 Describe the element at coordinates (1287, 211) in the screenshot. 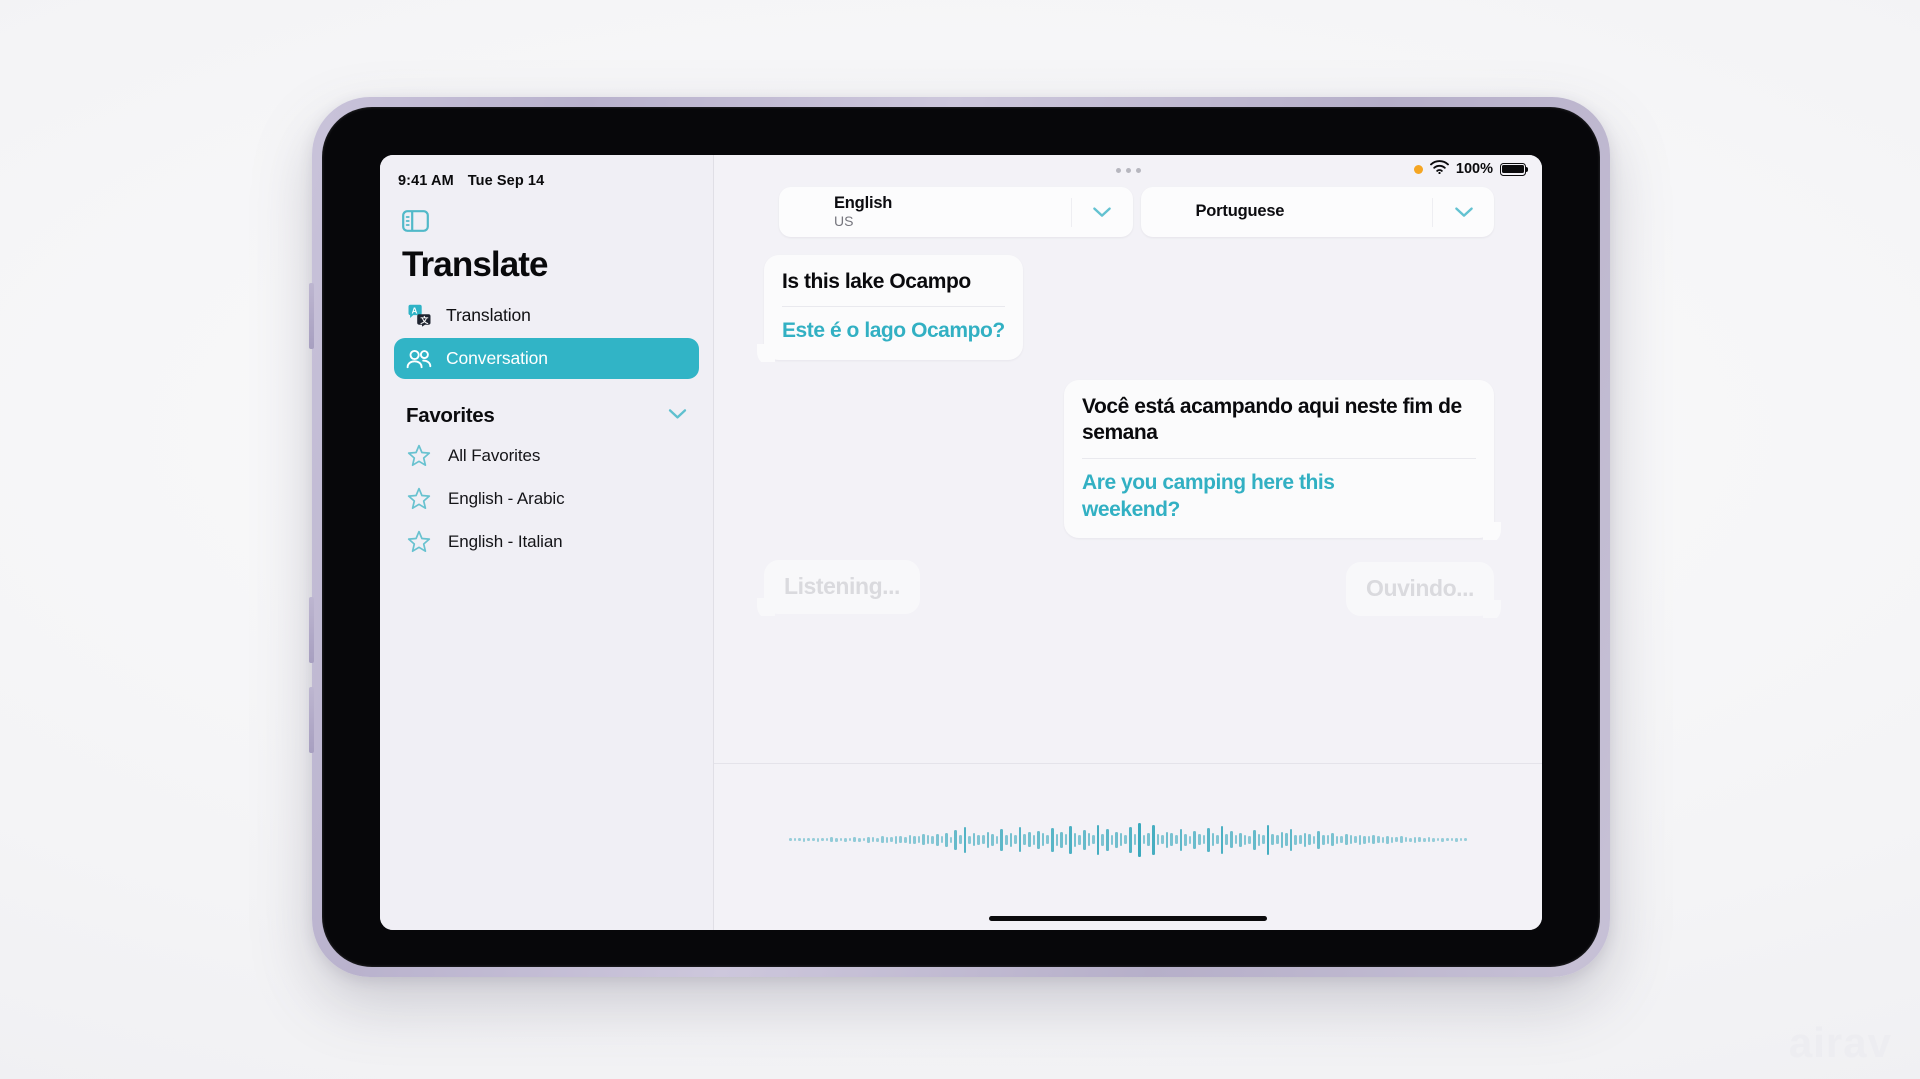

I see `target-language-text: Portuguese` at that location.